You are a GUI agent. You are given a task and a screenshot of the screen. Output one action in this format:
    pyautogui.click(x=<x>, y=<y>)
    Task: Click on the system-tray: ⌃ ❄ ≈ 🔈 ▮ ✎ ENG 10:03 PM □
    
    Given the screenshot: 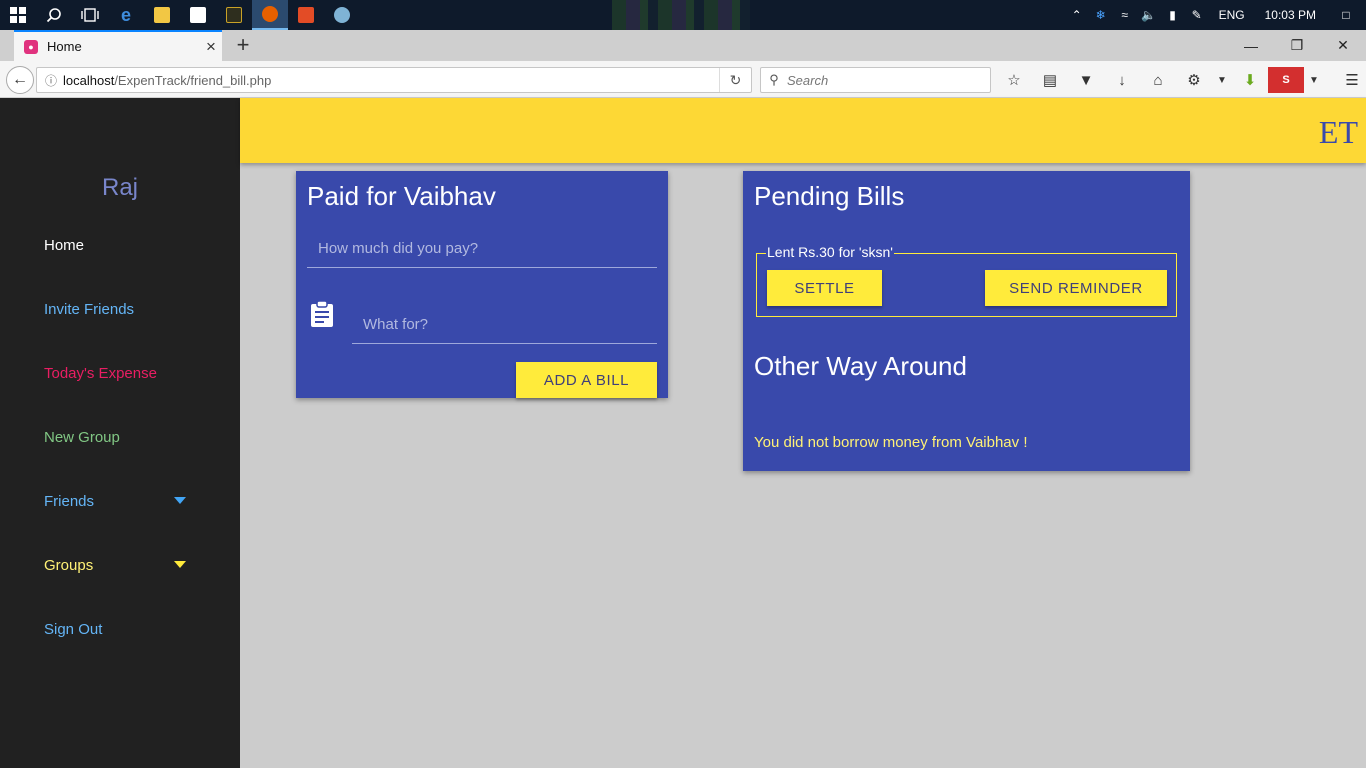 What is the action you would take?
    pyautogui.click(x=1215, y=15)
    